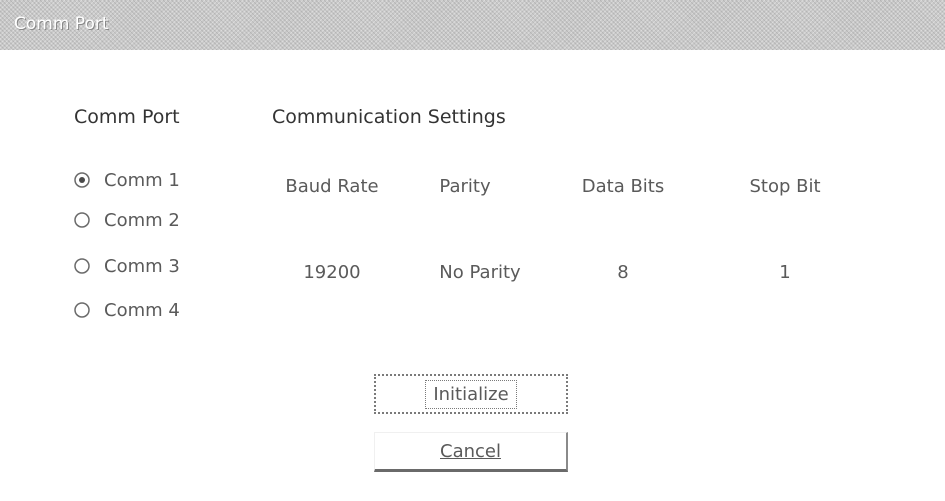 The width and height of the screenshot is (945, 501). I want to click on initialize-button-label: Initialize, so click(471, 394).